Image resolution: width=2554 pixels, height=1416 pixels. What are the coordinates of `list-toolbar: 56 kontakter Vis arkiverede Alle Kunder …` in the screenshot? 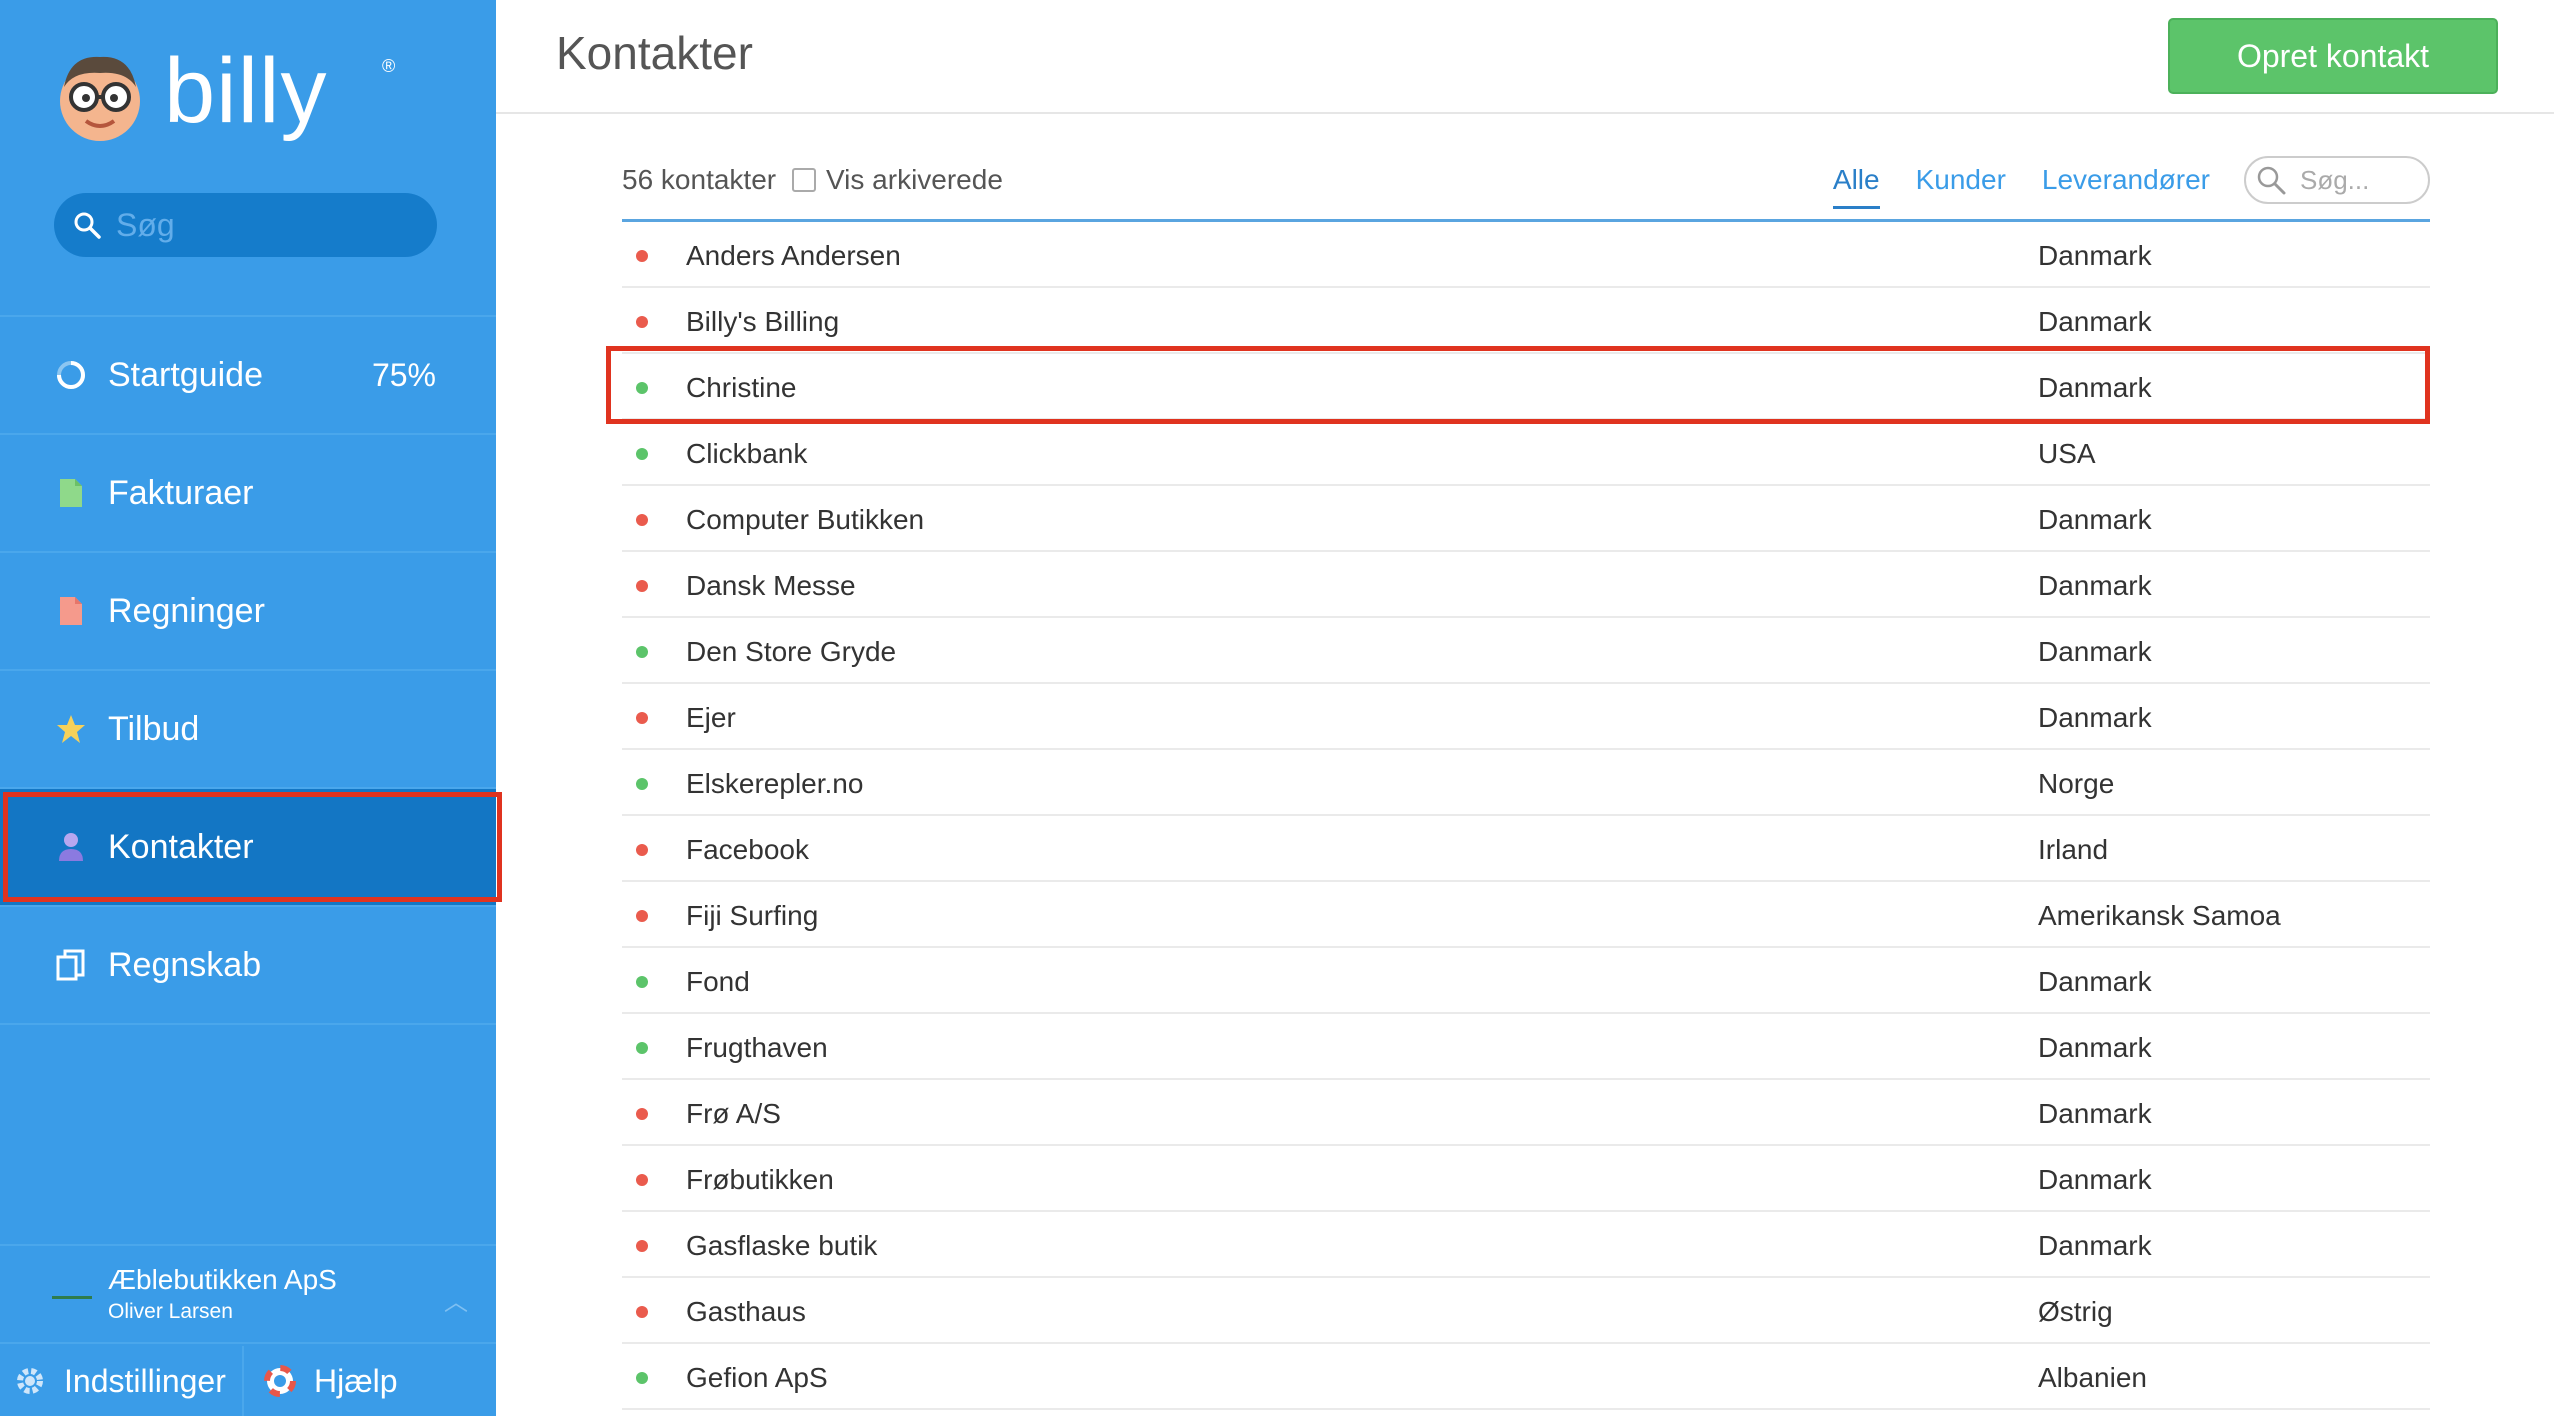 It's located at (1526, 186).